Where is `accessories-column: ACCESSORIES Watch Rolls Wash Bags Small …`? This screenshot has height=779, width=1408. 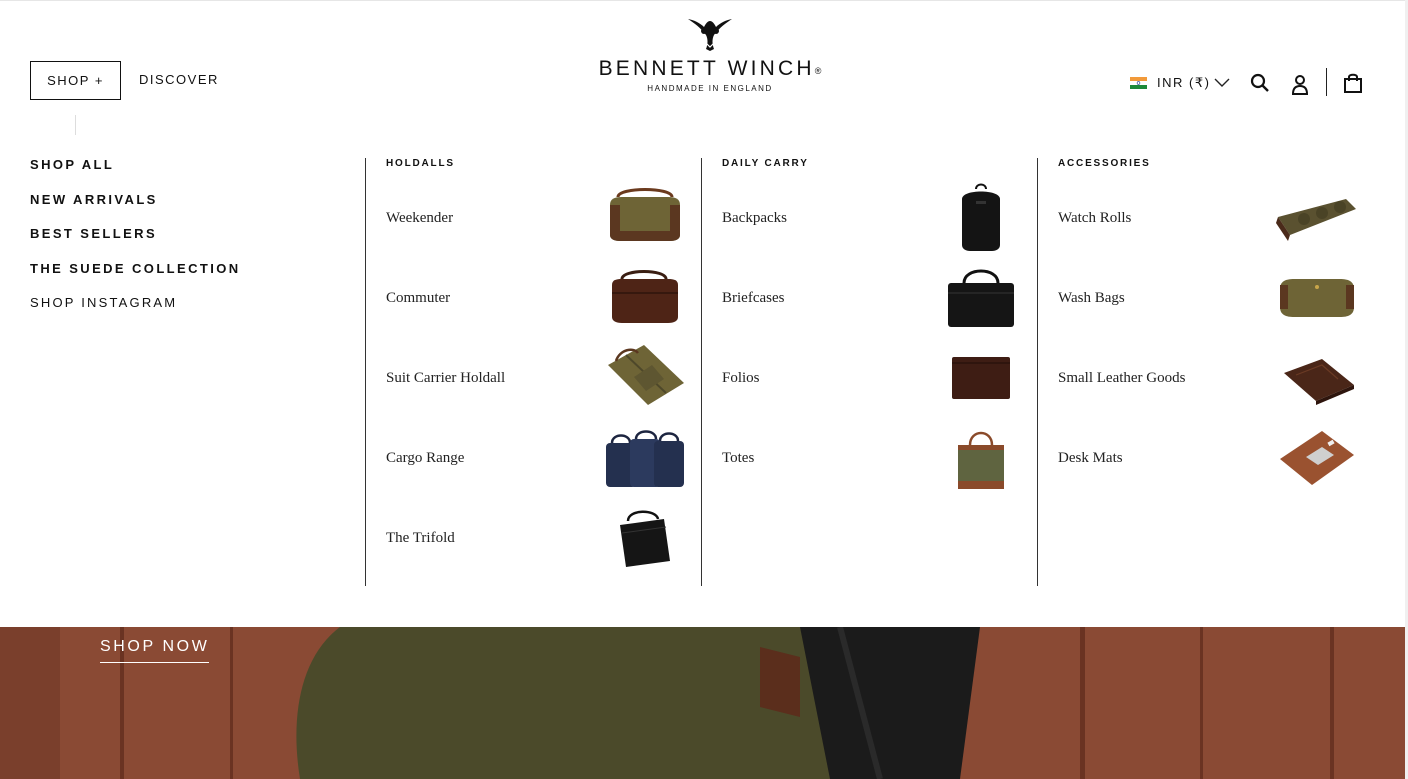 accessories-column: ACCESSORIES Watch Rolls Wash Bags Small … is located at coordinates (1205, 372).